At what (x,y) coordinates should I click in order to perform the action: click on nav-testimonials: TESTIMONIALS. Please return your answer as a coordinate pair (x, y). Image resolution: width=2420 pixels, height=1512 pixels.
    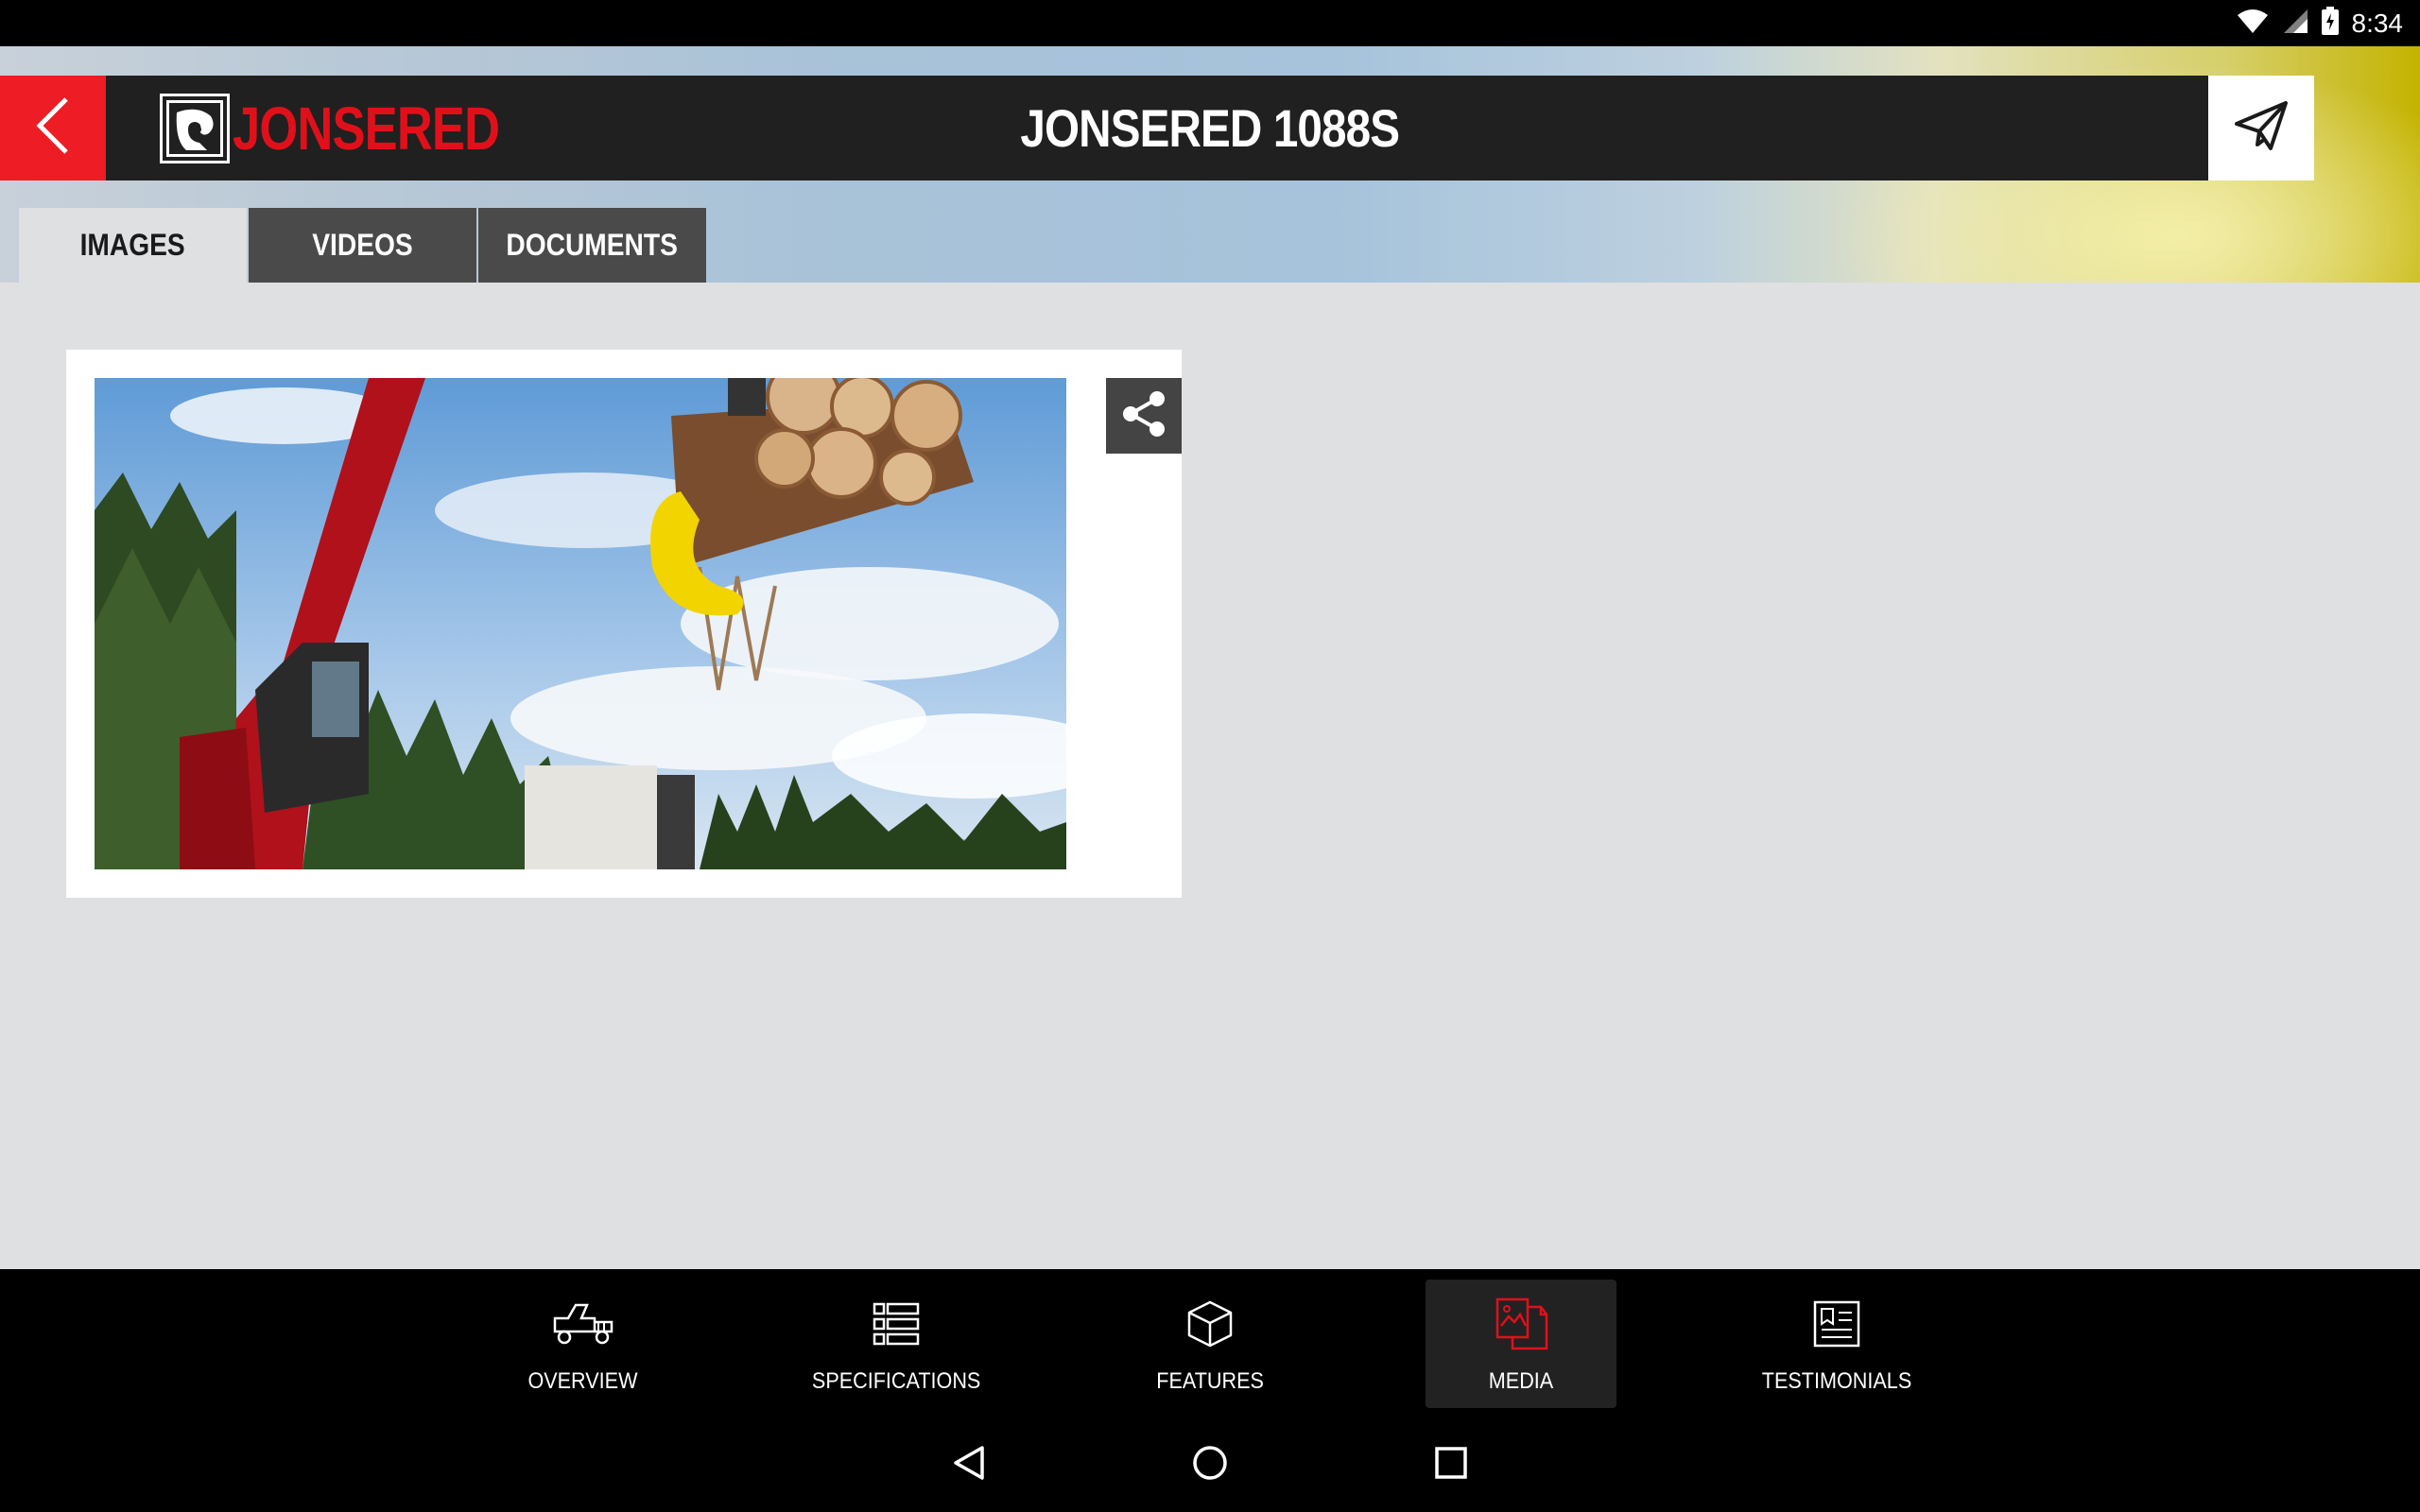
    Looking at the image, I should click on (1836, 1344).